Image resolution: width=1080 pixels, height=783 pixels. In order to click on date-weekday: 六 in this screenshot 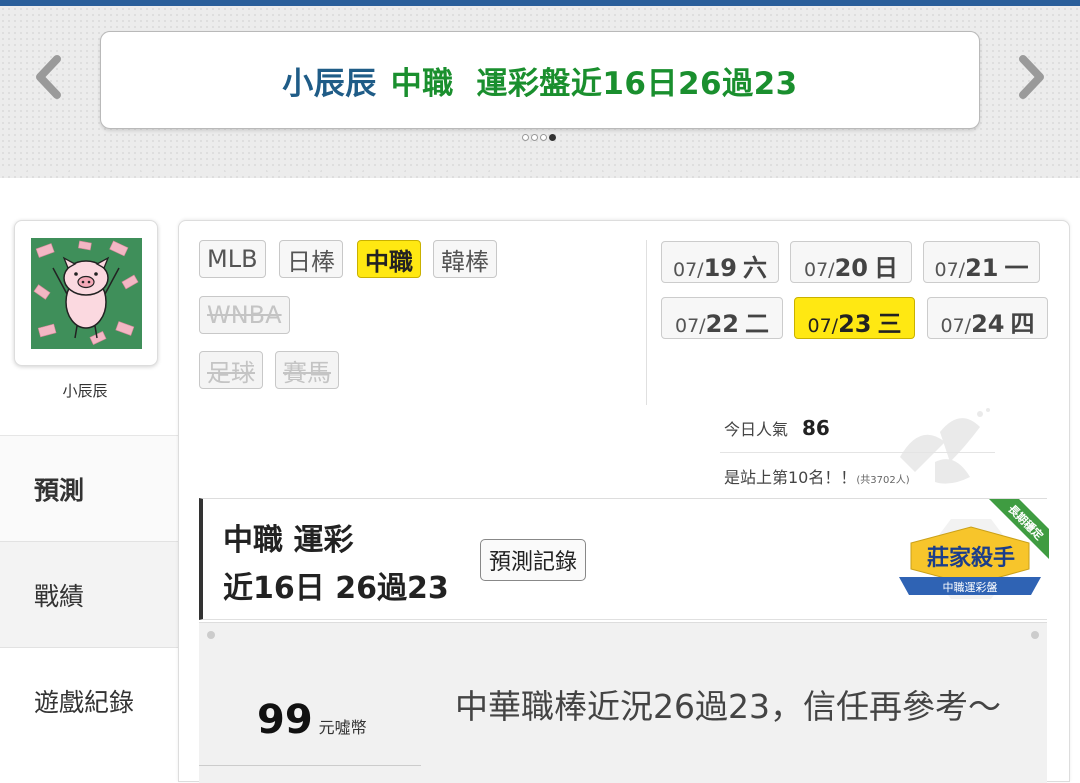, I will do `click(754, 268)`.